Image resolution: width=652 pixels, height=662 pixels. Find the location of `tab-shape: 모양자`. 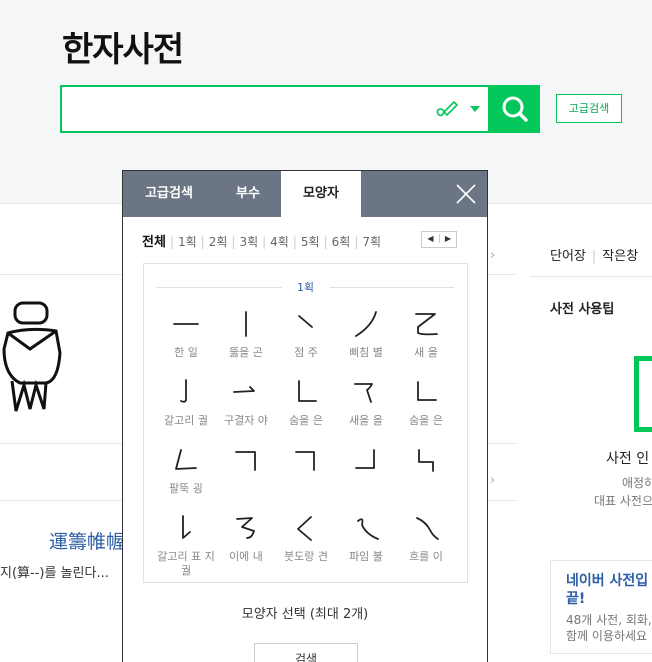

tab-shape: 모양자 is located at coordinates (321, 194).